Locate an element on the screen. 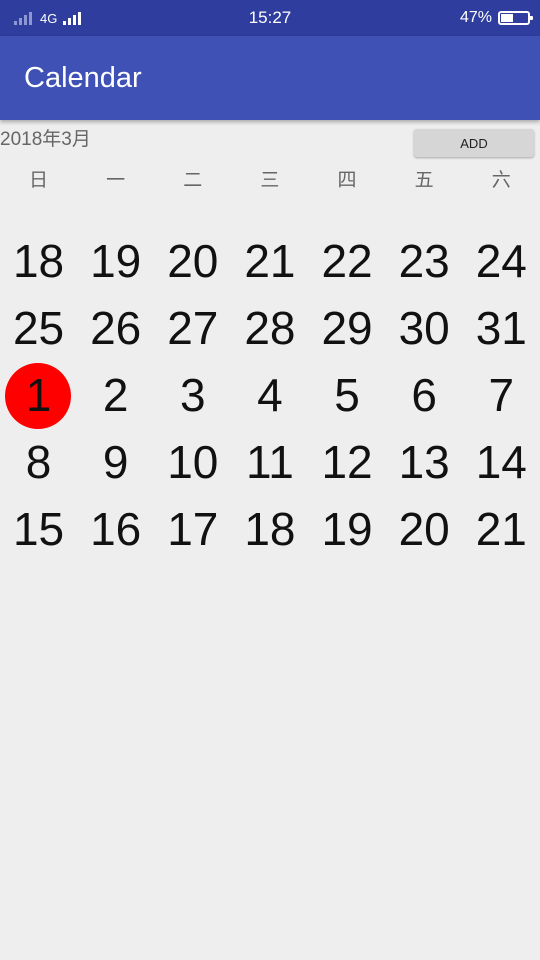 This screenshot has width=540, height=960. month-label: 2018年3月 is located at coordinates (45, 139).